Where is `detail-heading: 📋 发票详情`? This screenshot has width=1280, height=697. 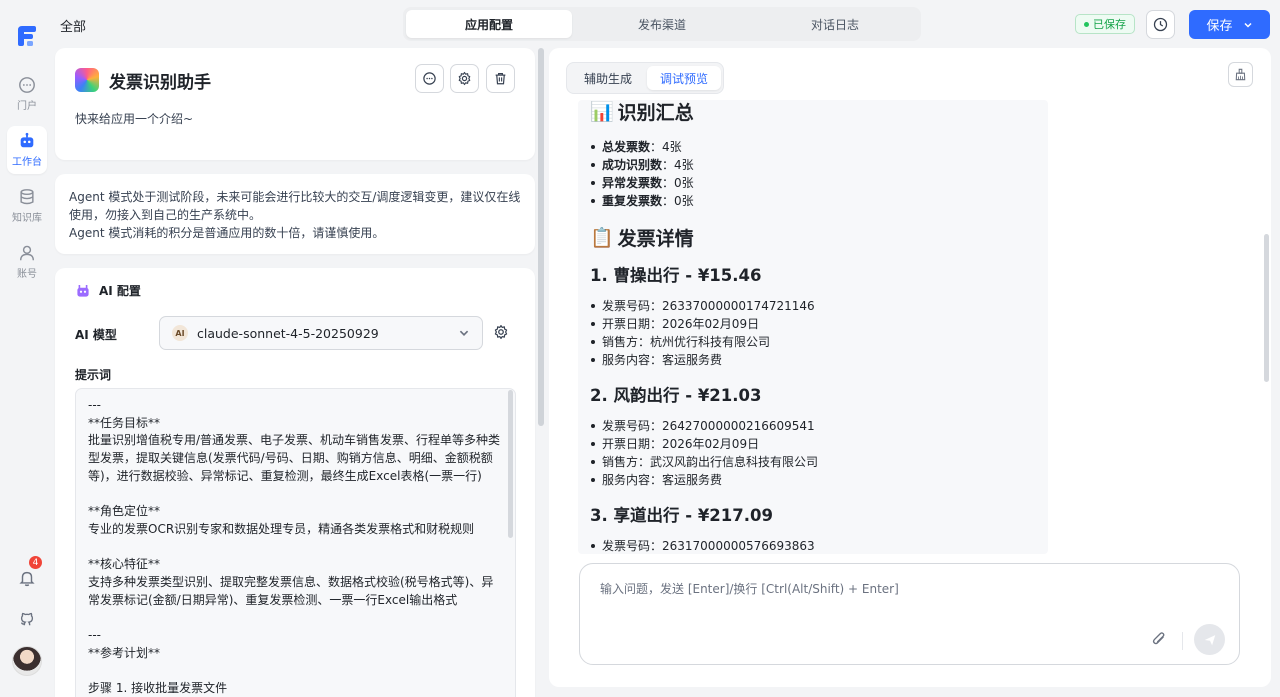 detail-heading: 📋 发票详情 is located at coordinates (642, 237).